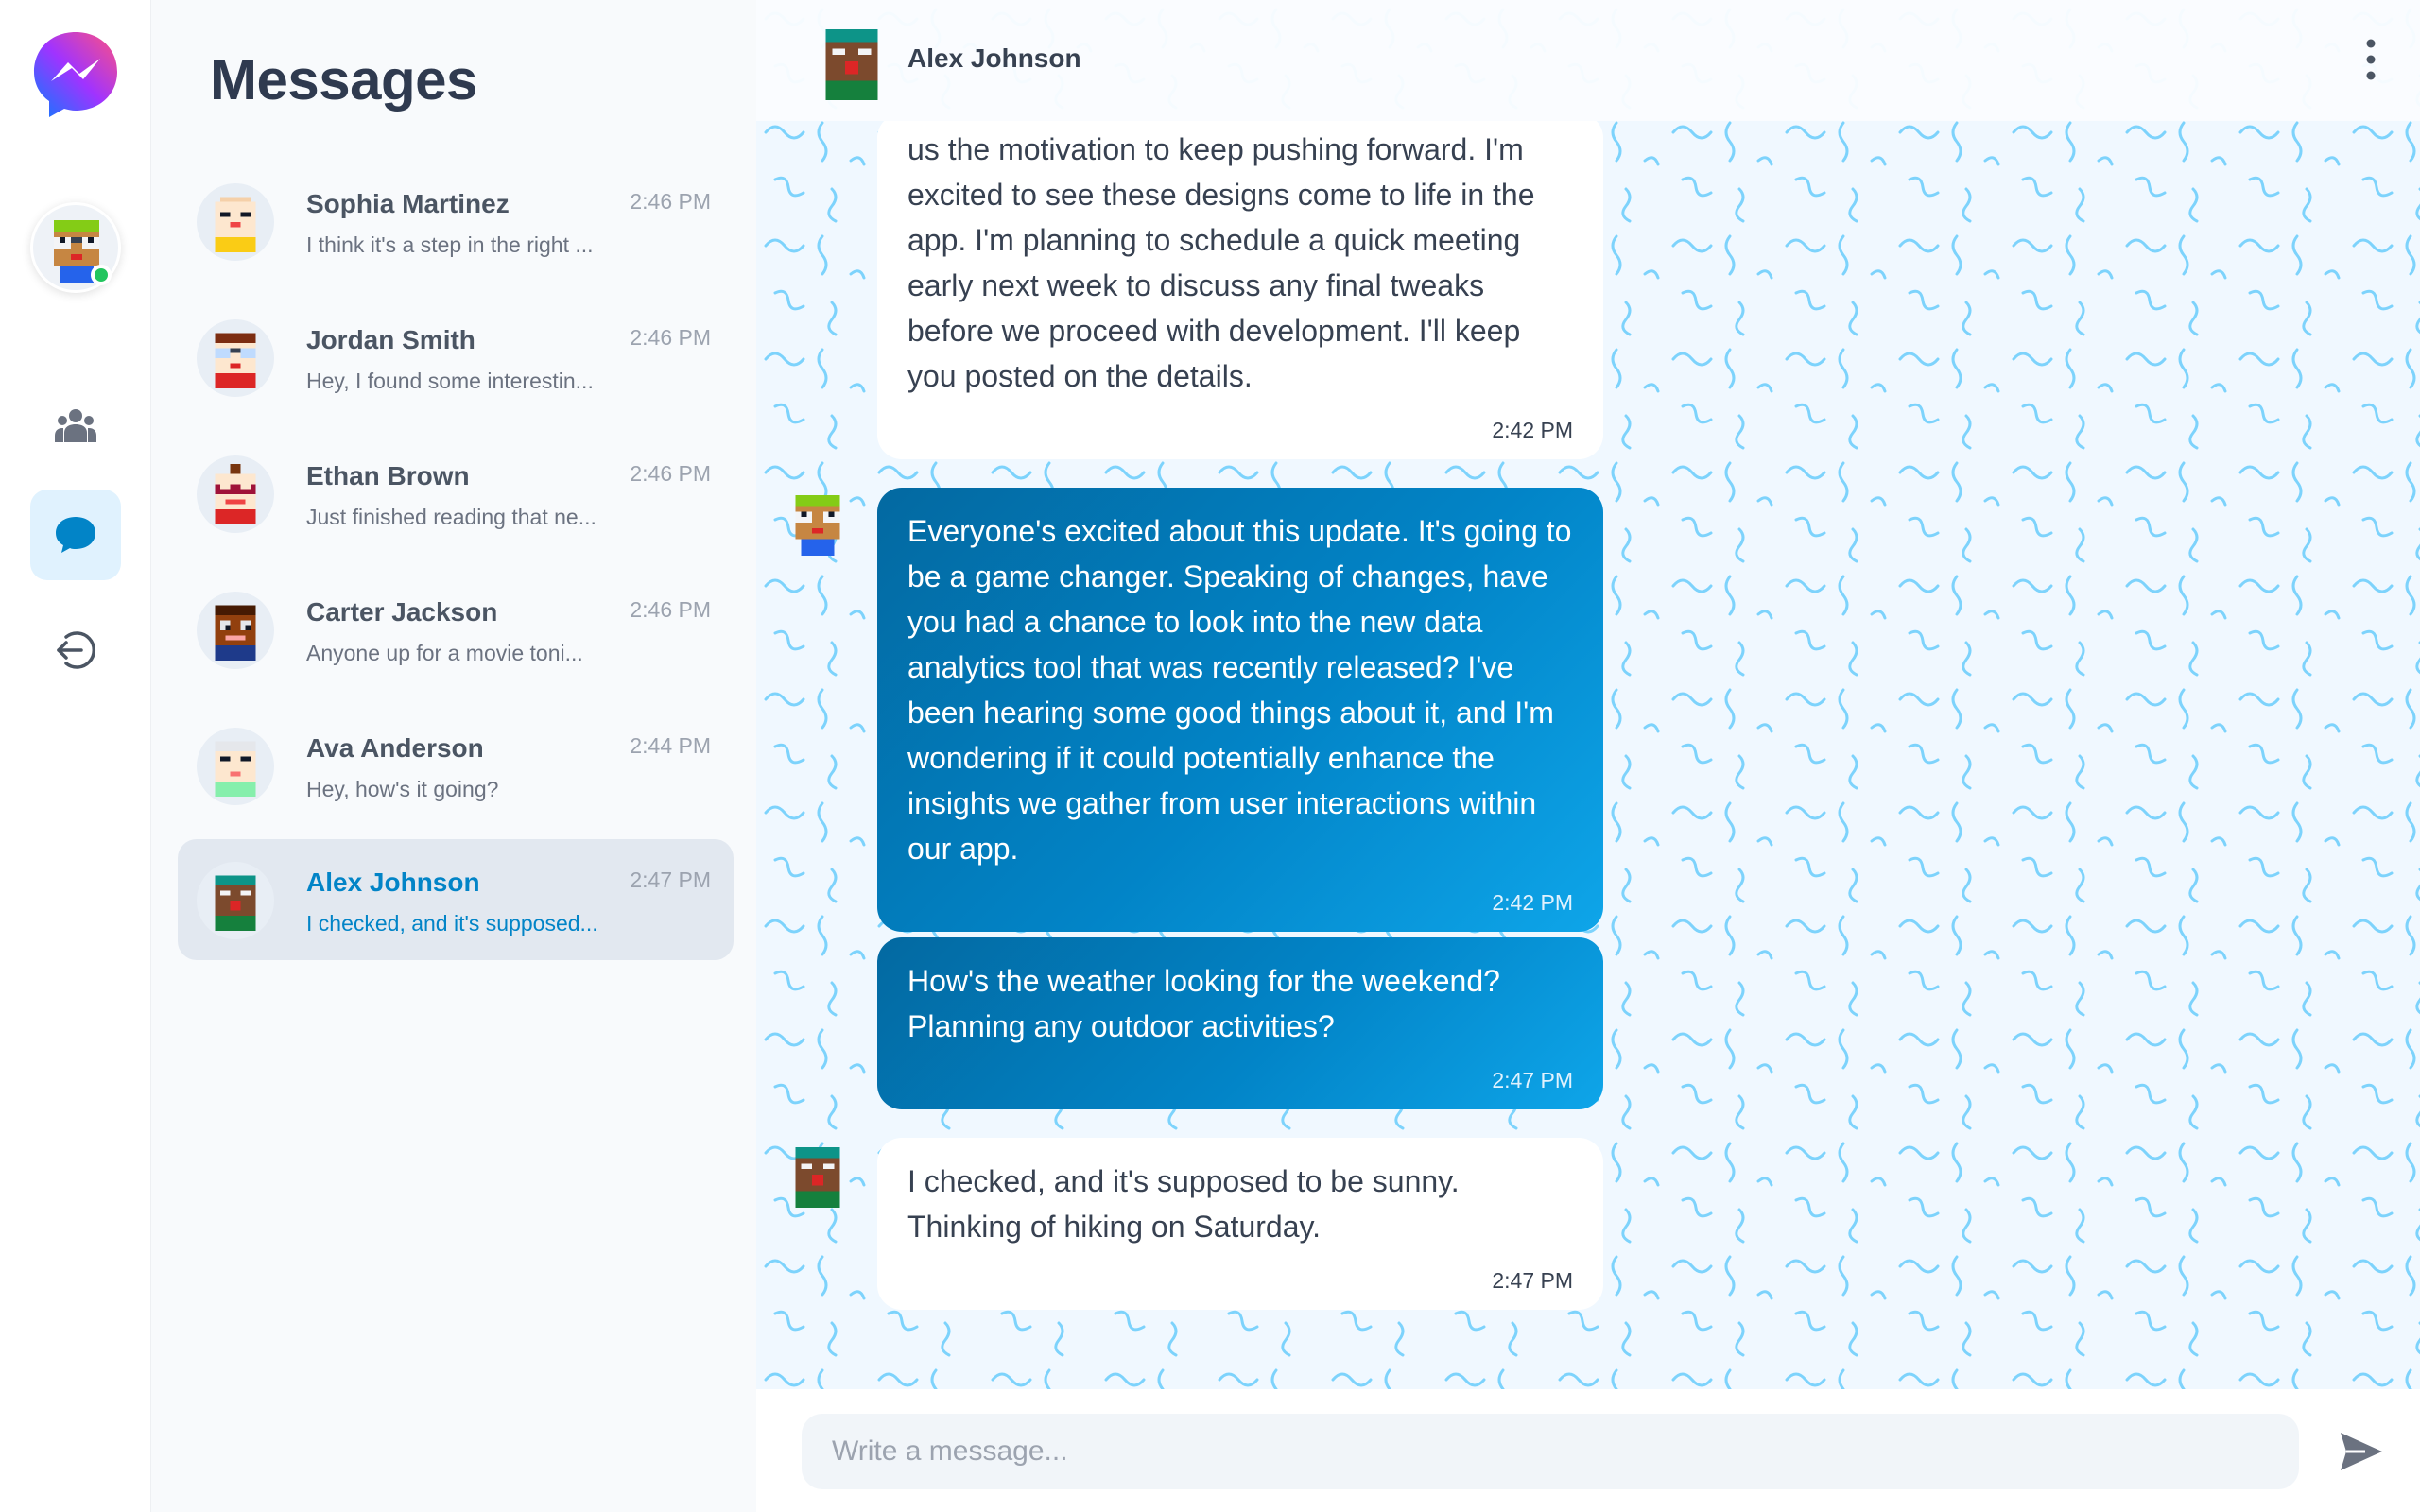  I want to click on message-input, so click(1551, 1451).